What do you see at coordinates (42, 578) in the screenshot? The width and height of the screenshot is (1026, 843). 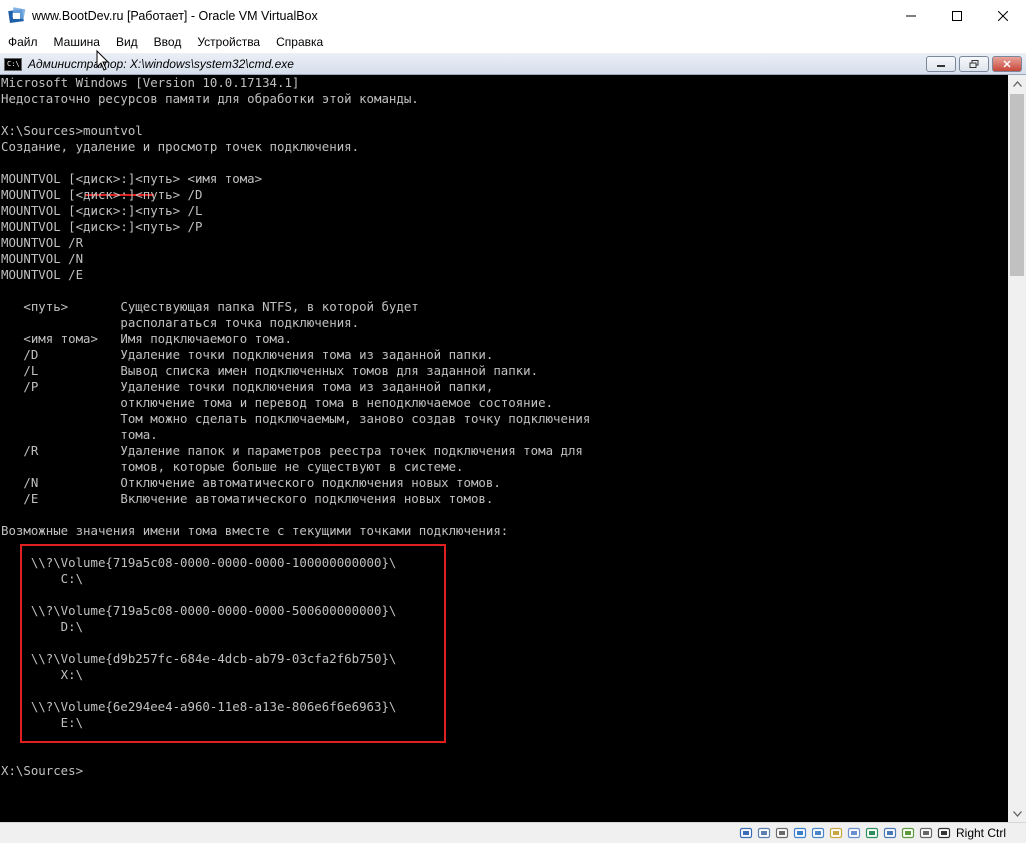 I see `console-line: C:\` at bounding box center [42, 578].